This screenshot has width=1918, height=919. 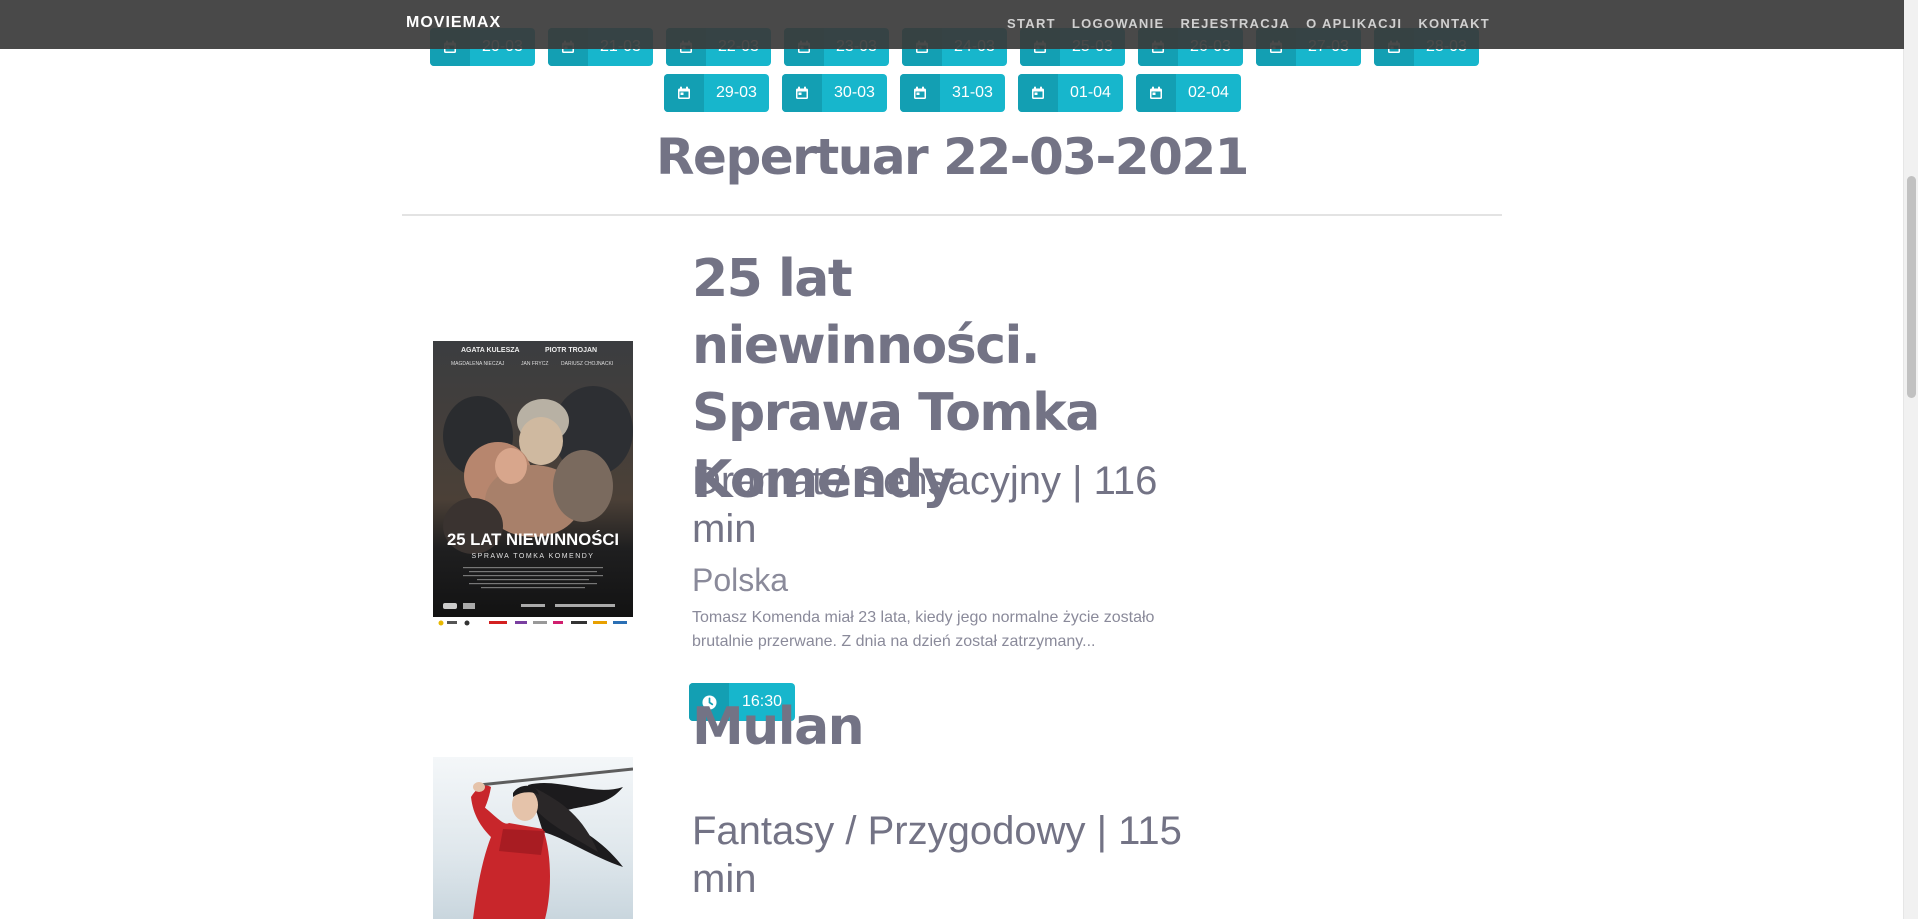 I want to click on date-buttons-row-2: 29-03 30-03 31-03 01-04 02-04, so click(x=952, y=93).